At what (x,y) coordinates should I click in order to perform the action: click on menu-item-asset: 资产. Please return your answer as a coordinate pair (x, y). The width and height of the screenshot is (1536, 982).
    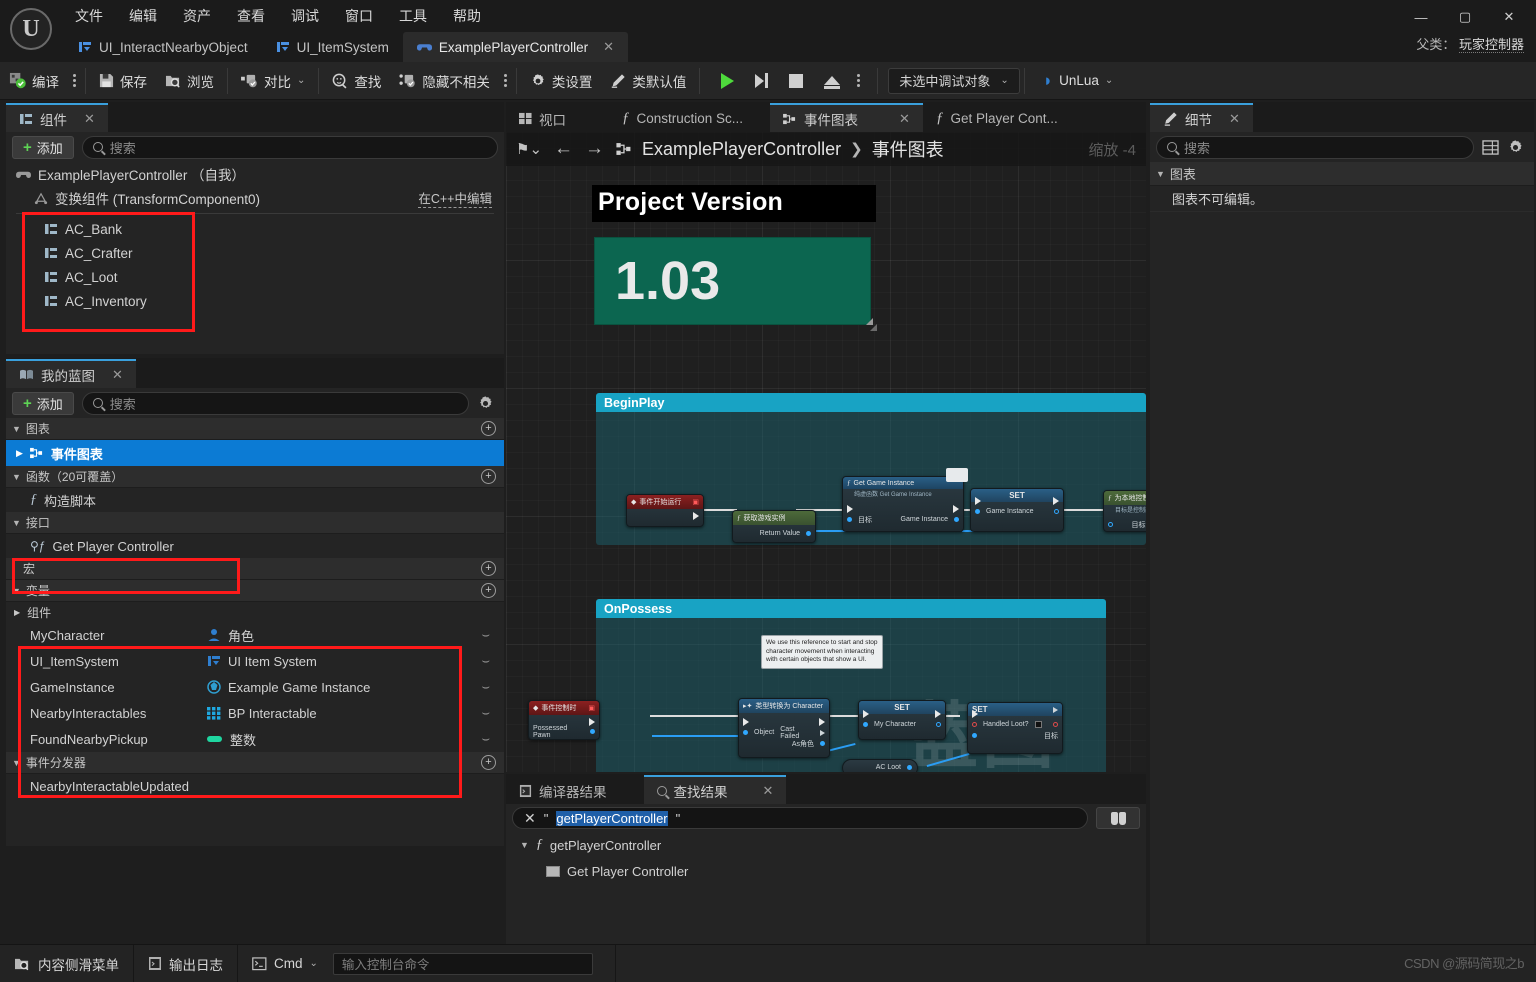
    Looking at the image, I should click on (197, 16).